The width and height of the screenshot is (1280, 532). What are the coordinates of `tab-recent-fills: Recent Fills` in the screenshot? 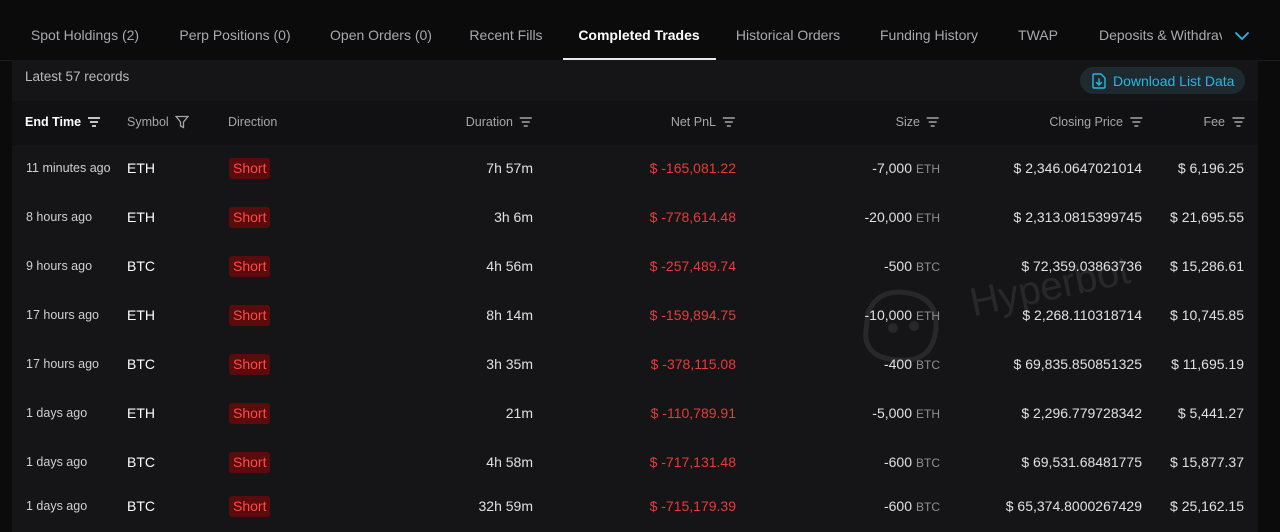 It's located at (505, 30).